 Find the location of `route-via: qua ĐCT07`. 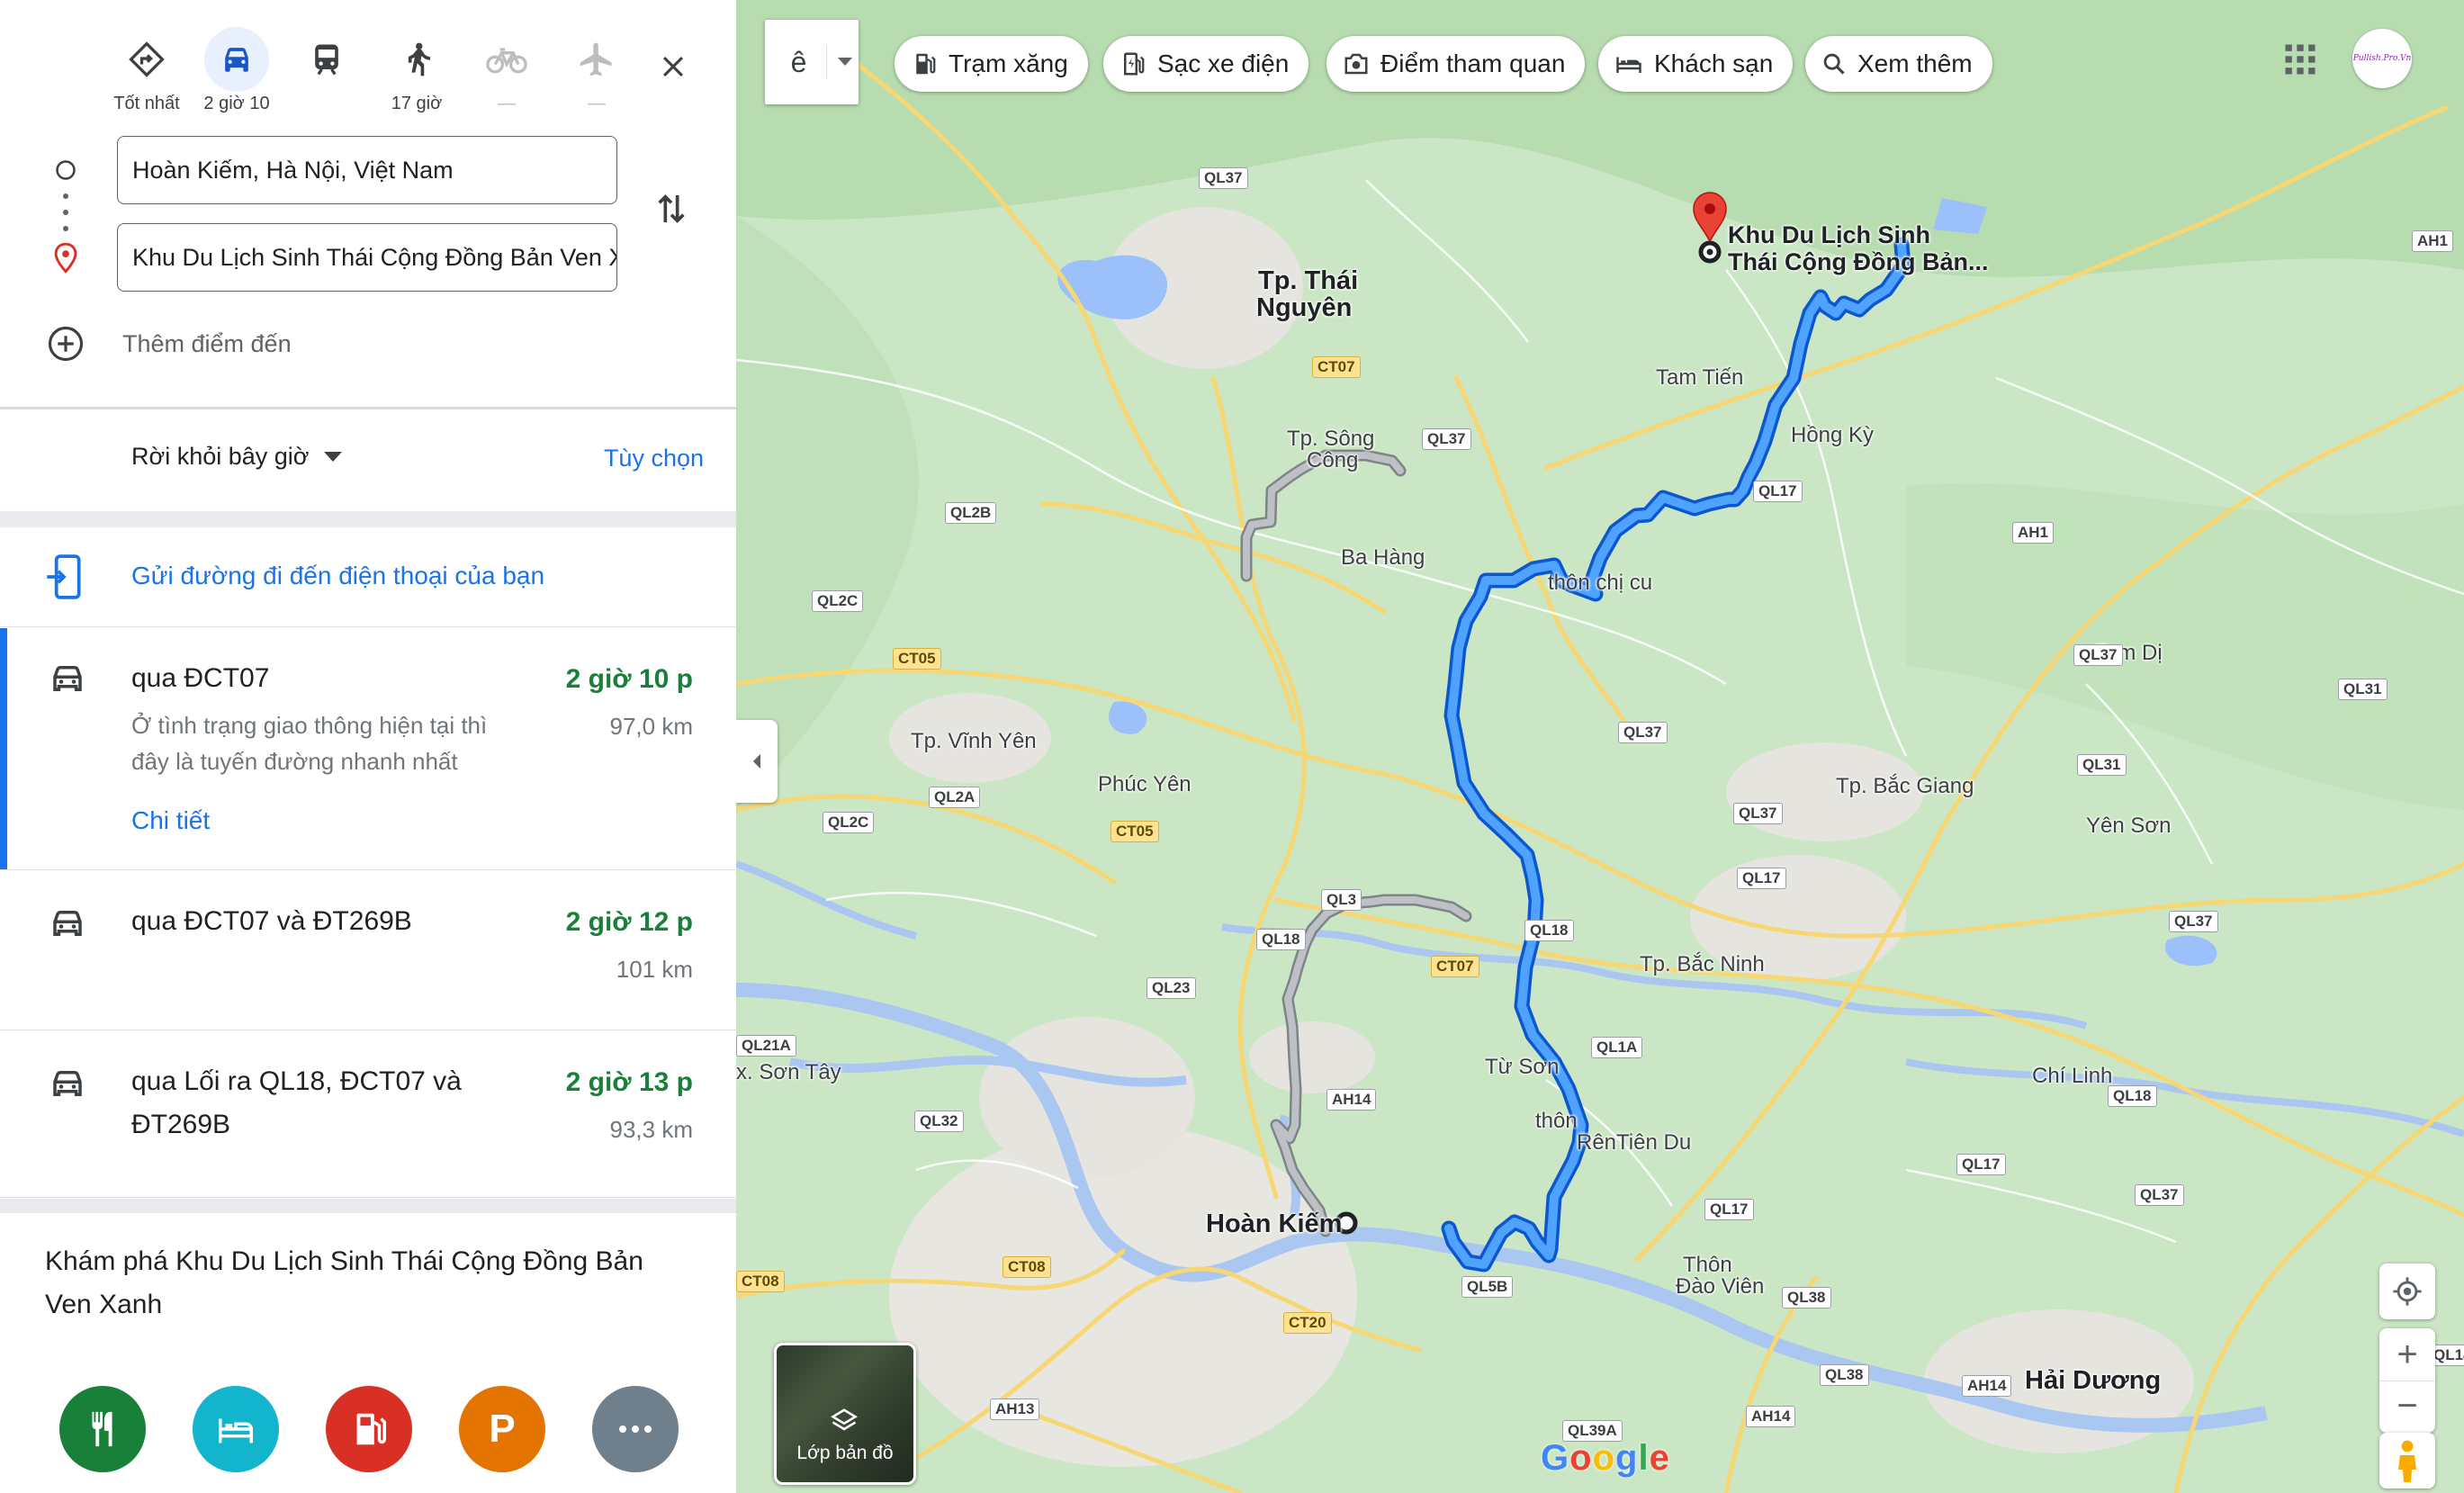

route-via: qua ĐCT07 is located at coordinates (201, 678).